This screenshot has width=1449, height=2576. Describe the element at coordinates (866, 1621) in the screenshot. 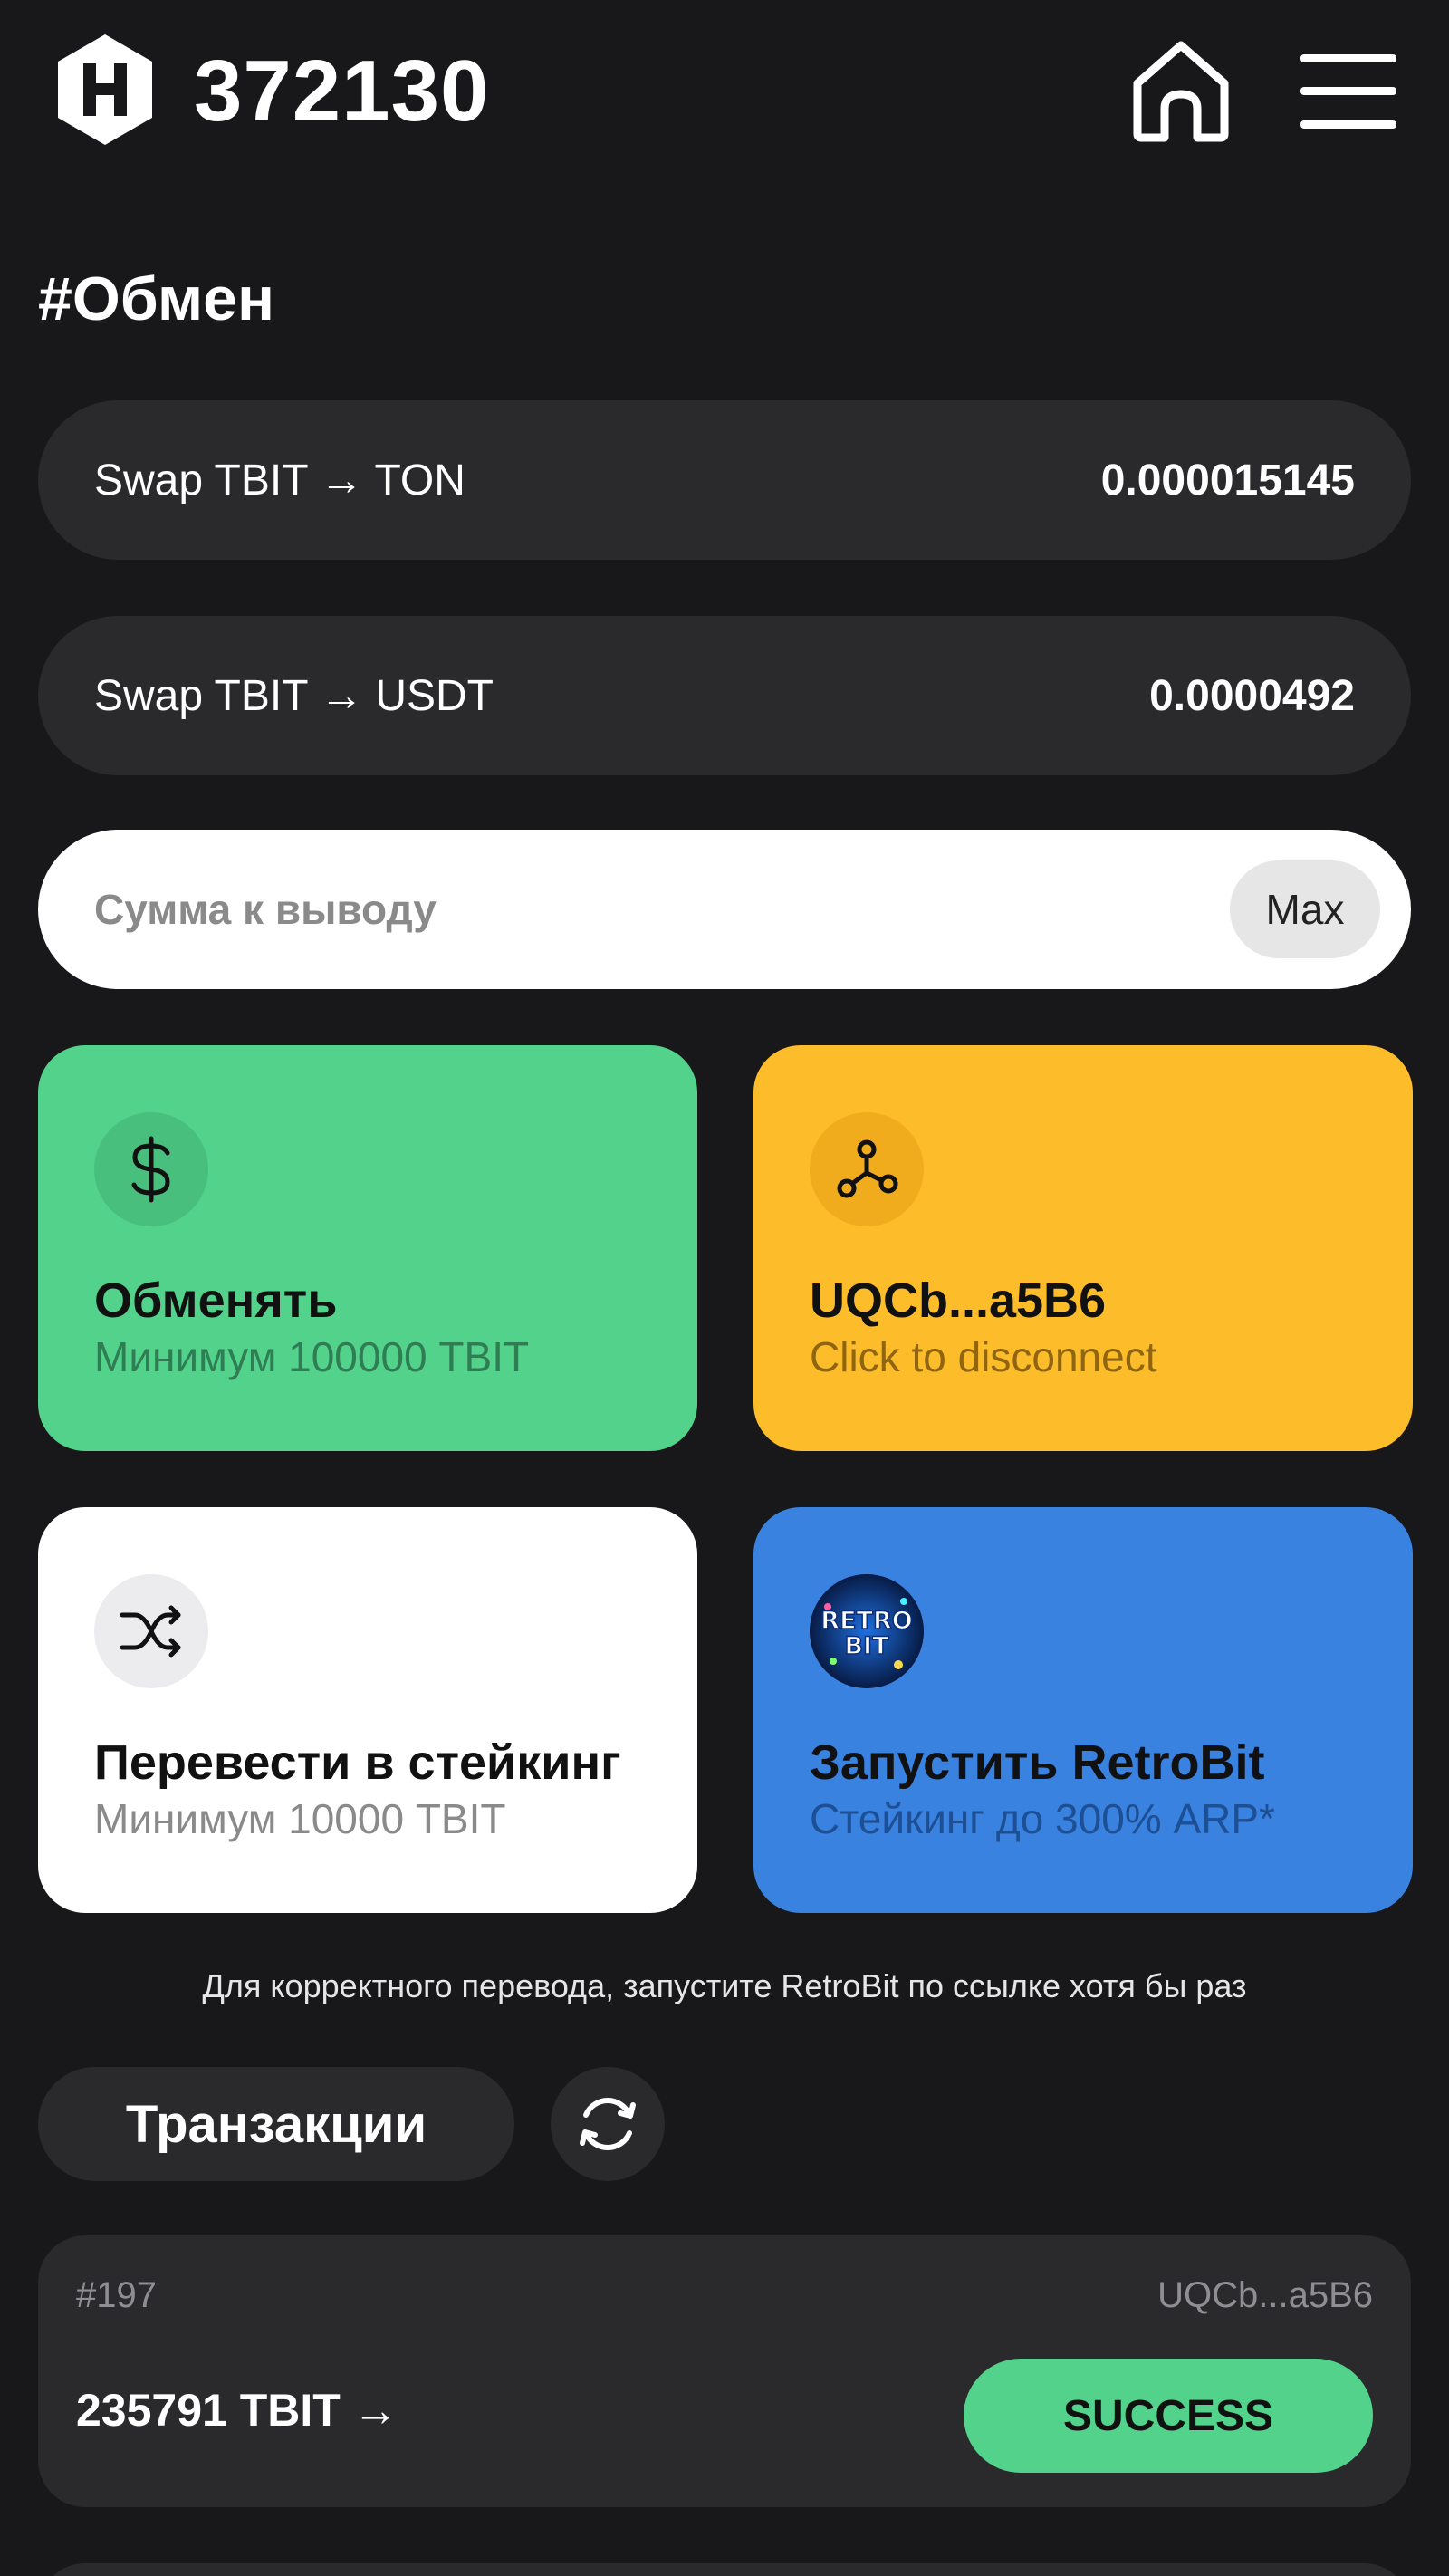

I see `svg-text: RETRO` at that location.